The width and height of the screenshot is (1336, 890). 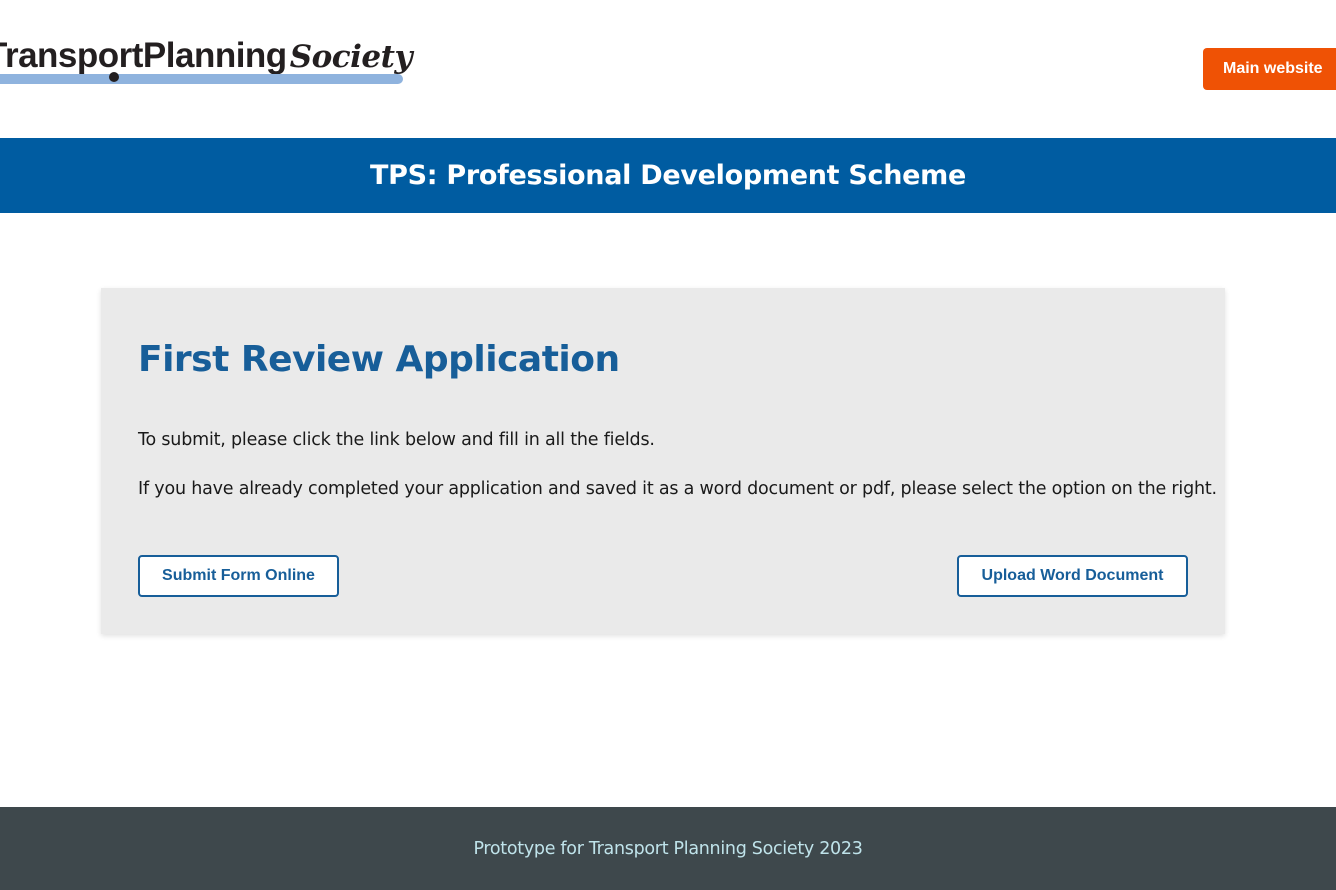 I want to click on tps-logo: TransportPlanningSociety, so click(x=206, y=58).